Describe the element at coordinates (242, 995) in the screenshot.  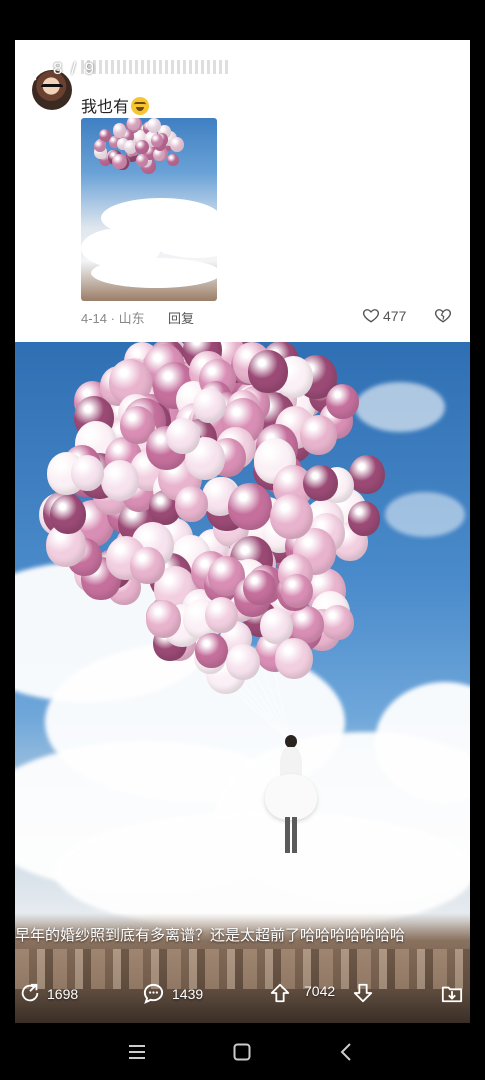
I see `action-bar: 1698 1439 7042` at that location.